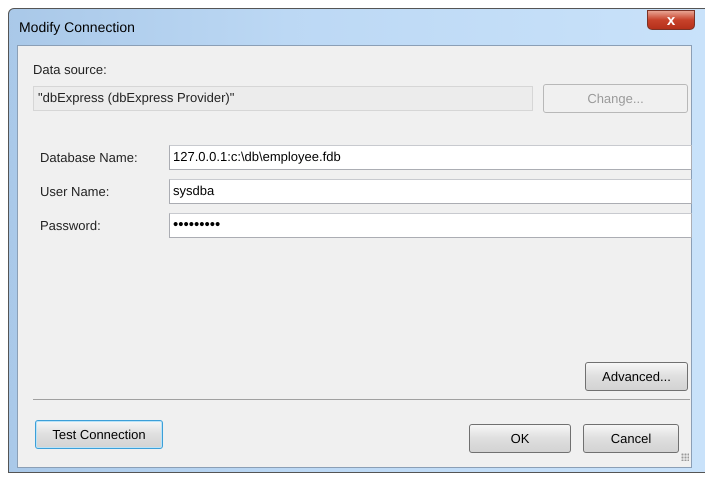 Image resolution: width=705 pixels, height=477 pixels. I want to click on window-title: Modify Connection, so click(76, 27).